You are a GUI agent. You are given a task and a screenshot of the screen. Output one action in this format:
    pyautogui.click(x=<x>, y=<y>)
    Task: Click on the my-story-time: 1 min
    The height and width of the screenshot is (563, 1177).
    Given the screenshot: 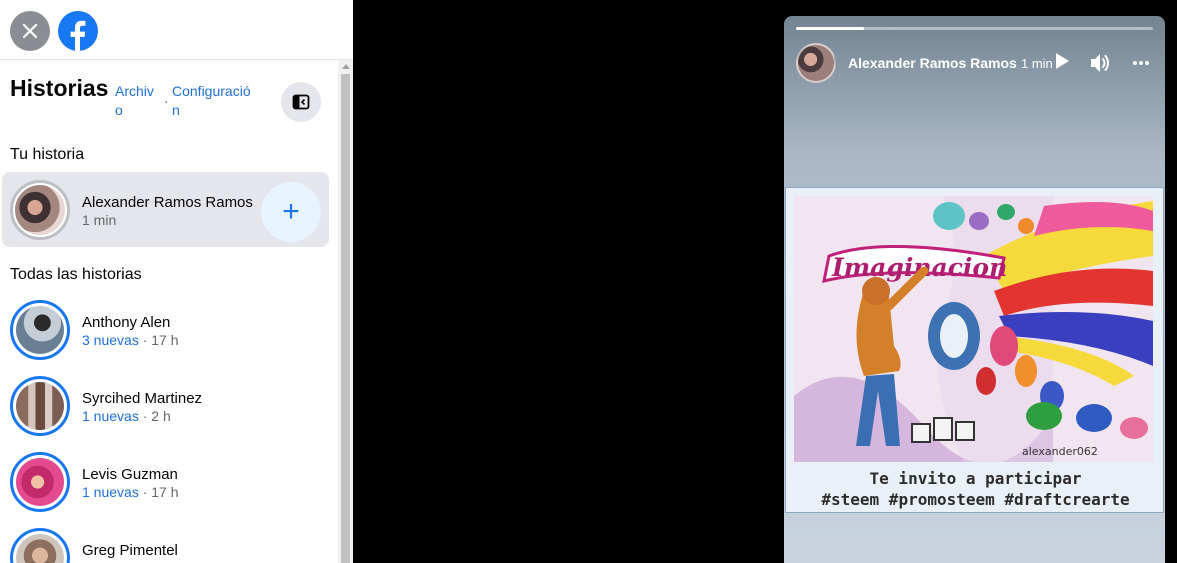 What is the action you would take?
    pyautogui.click(x=99, y=220)
    